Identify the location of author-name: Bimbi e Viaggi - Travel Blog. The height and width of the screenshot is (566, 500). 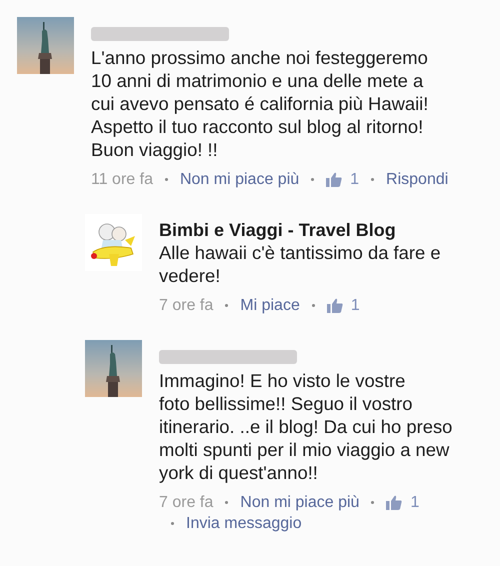
(300, 230).